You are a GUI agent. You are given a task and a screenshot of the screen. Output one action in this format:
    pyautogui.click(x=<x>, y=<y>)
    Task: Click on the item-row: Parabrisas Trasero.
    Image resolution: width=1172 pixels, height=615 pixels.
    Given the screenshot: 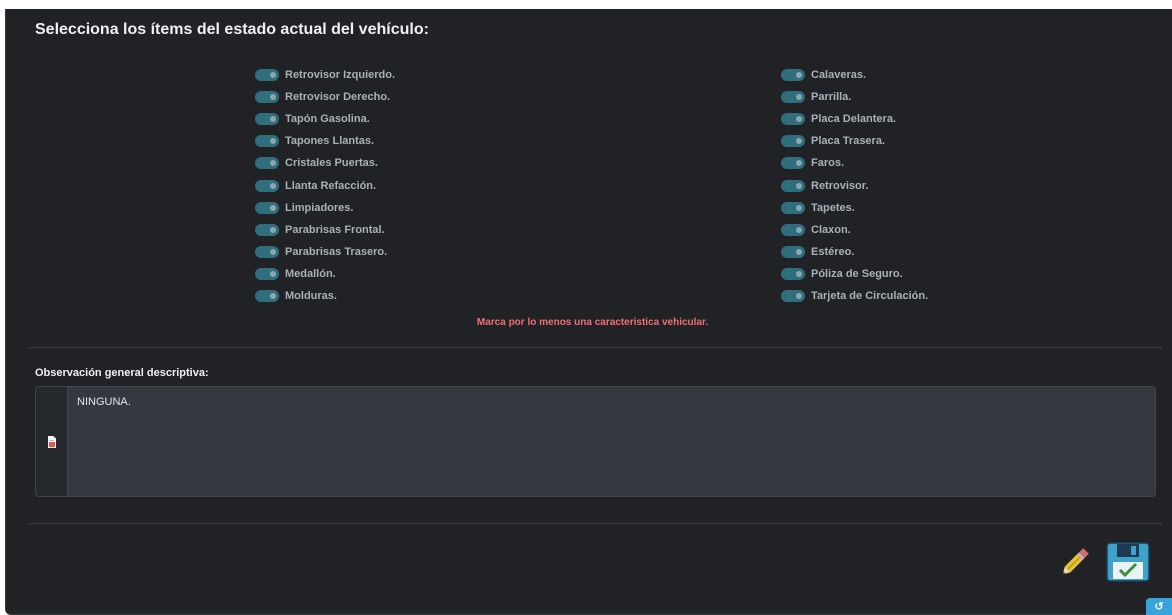 What is the action you would take?
    pyautogui.click(x=325, y=252)
    